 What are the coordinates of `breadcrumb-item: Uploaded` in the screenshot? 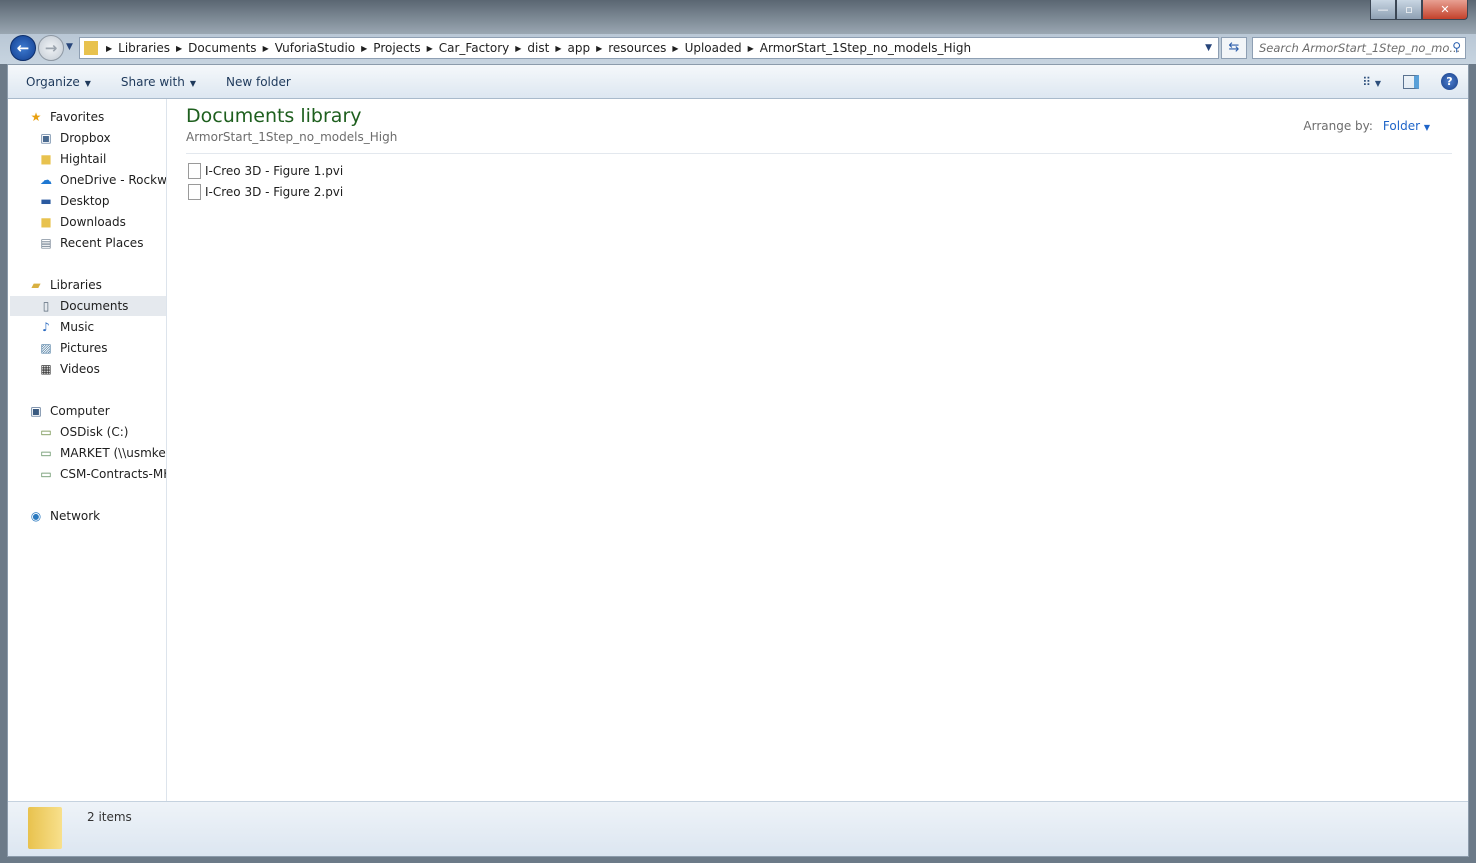 It's located at (713, 48).